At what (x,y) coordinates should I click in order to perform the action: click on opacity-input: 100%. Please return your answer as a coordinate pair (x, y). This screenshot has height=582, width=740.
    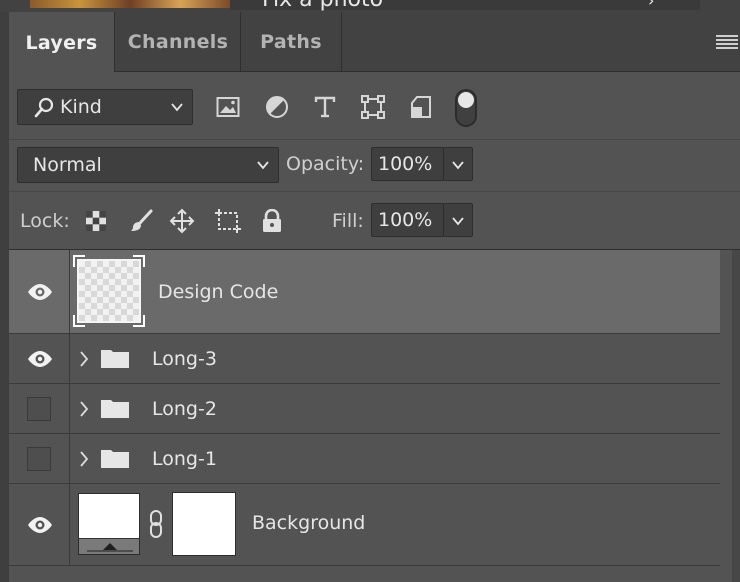
    Looking at the image, I should click on (407, 164).